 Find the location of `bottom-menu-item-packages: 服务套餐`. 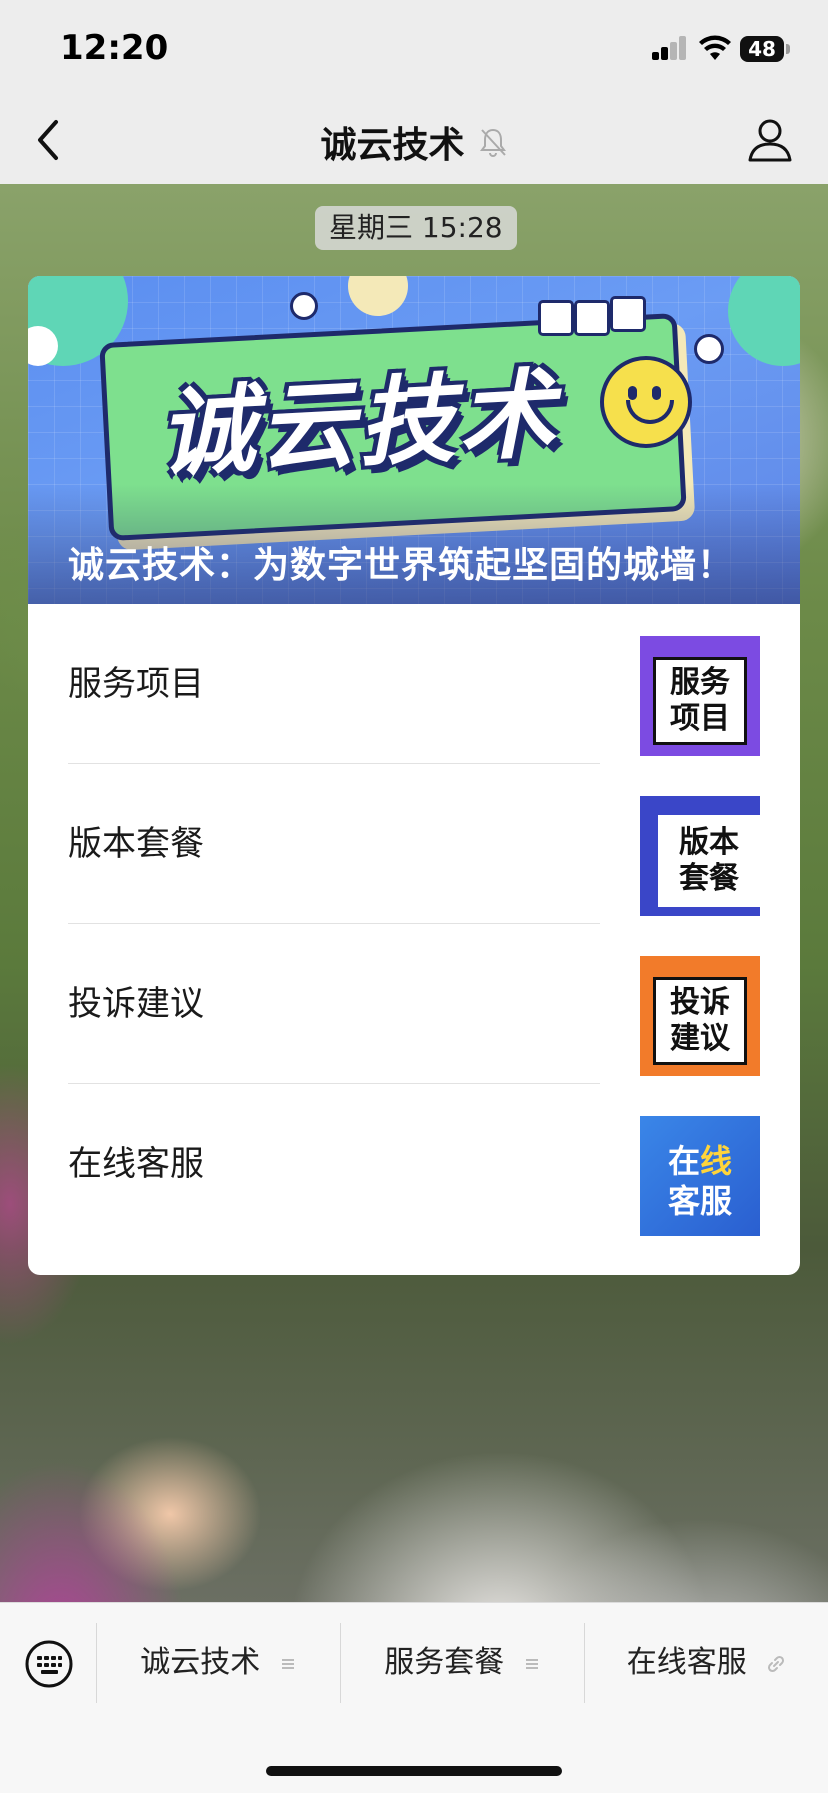

bottom-menu-item-packages: 服务套餐 is located at coordinates (462, 1663).